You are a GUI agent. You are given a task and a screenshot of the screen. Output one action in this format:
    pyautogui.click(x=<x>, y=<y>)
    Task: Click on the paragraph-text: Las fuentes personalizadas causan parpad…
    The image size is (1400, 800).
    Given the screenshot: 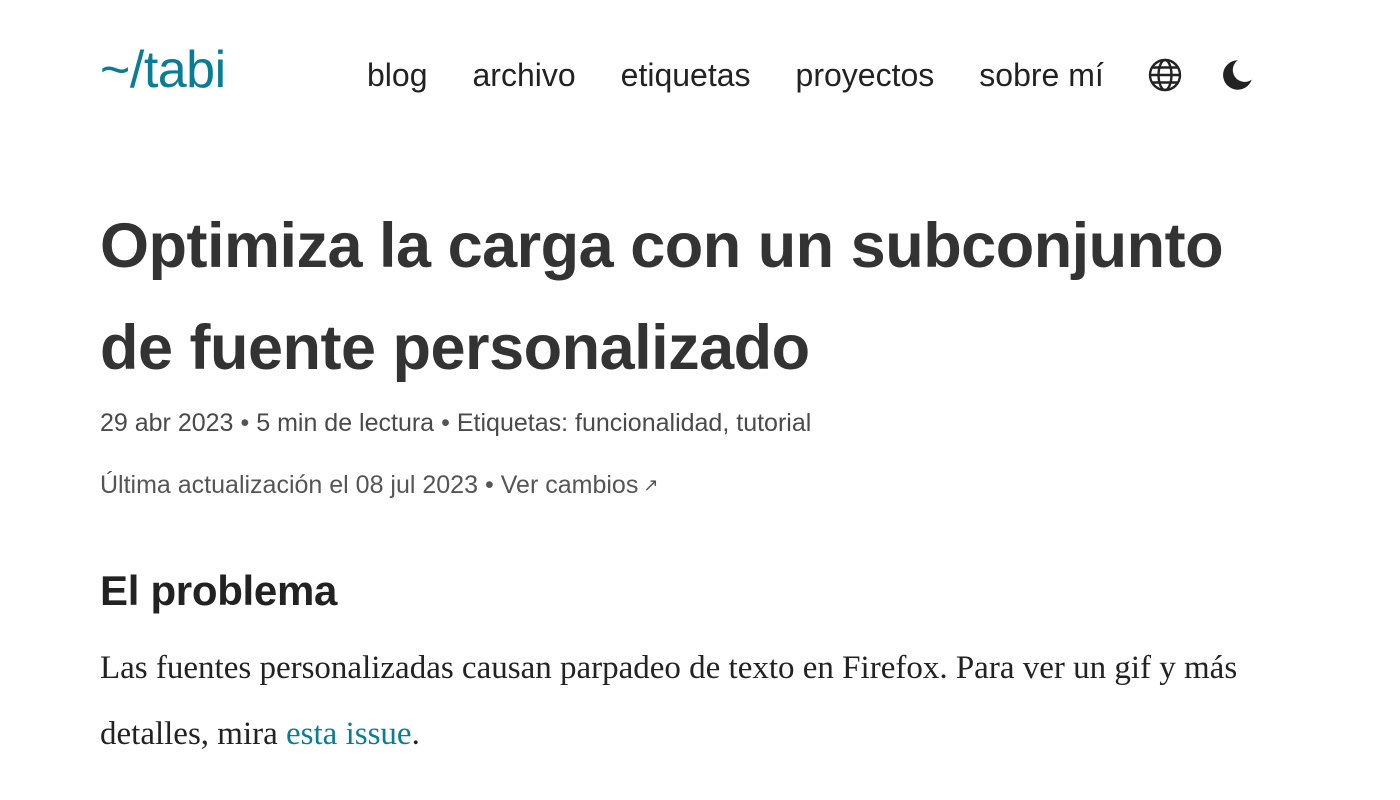 What is the action you would take?
    pyautogui.click(x=669, y=701)
    